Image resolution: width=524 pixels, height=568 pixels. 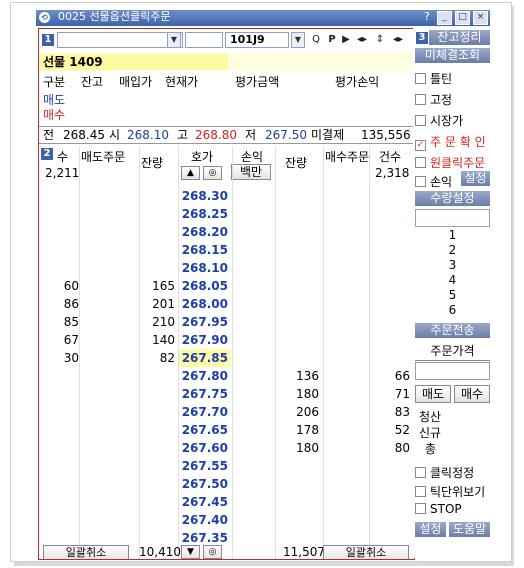 What do you see at coordinates (452, 295) in the screenshot?
I see `qty-item: 5` at bounding box center [452, 295].